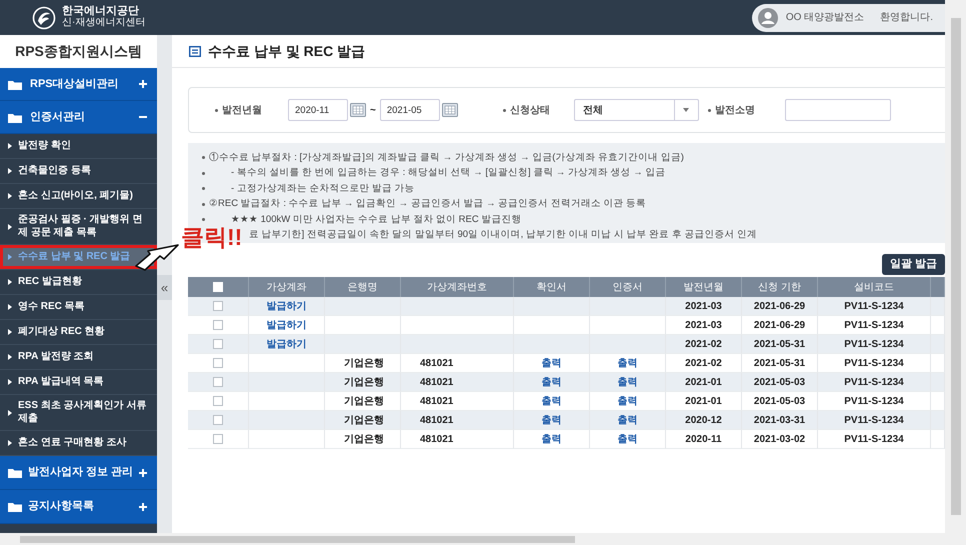  I want to click on collapse-button: «, so click(164, 287).